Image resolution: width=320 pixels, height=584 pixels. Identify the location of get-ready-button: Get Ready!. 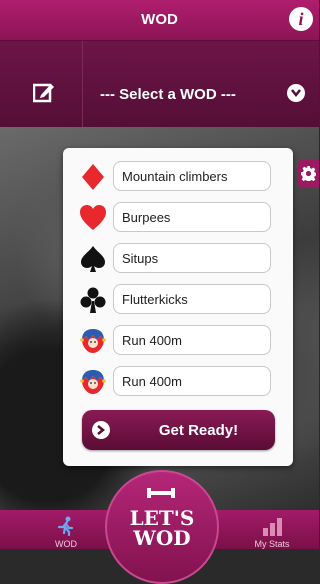
(178, 430).